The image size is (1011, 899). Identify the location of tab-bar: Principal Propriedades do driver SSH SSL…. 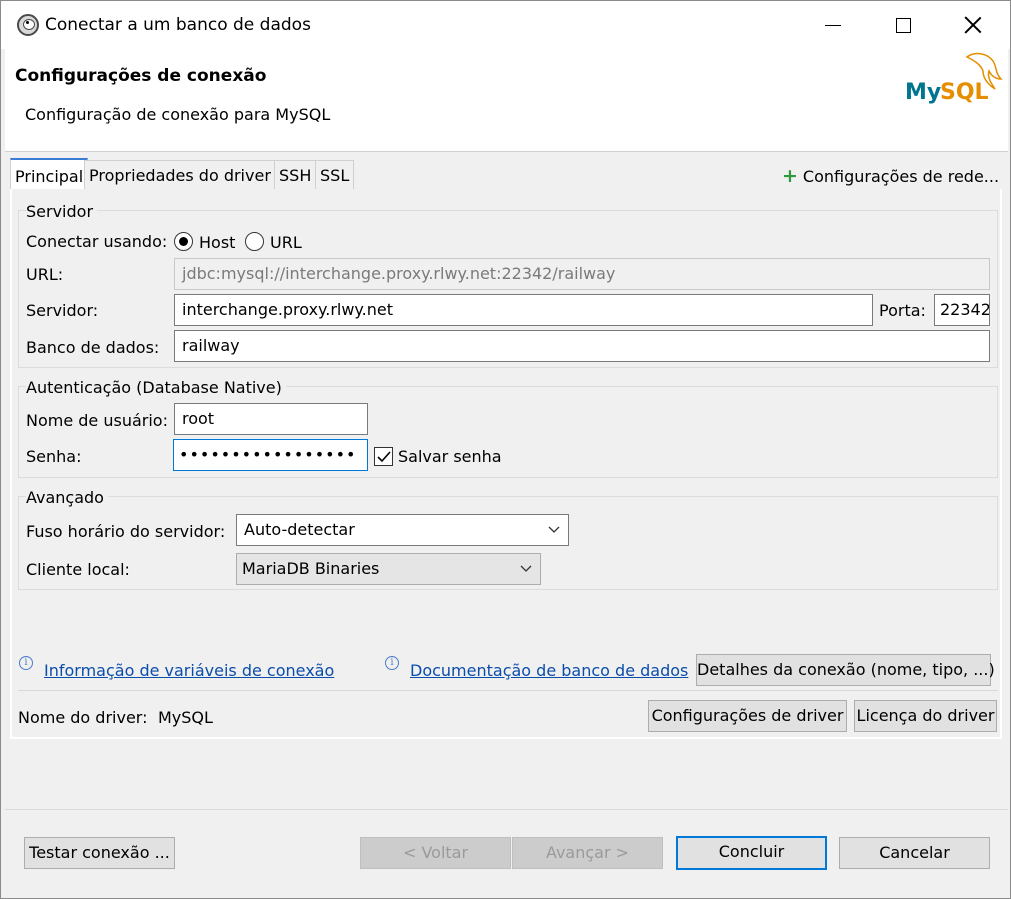
(506, 171).